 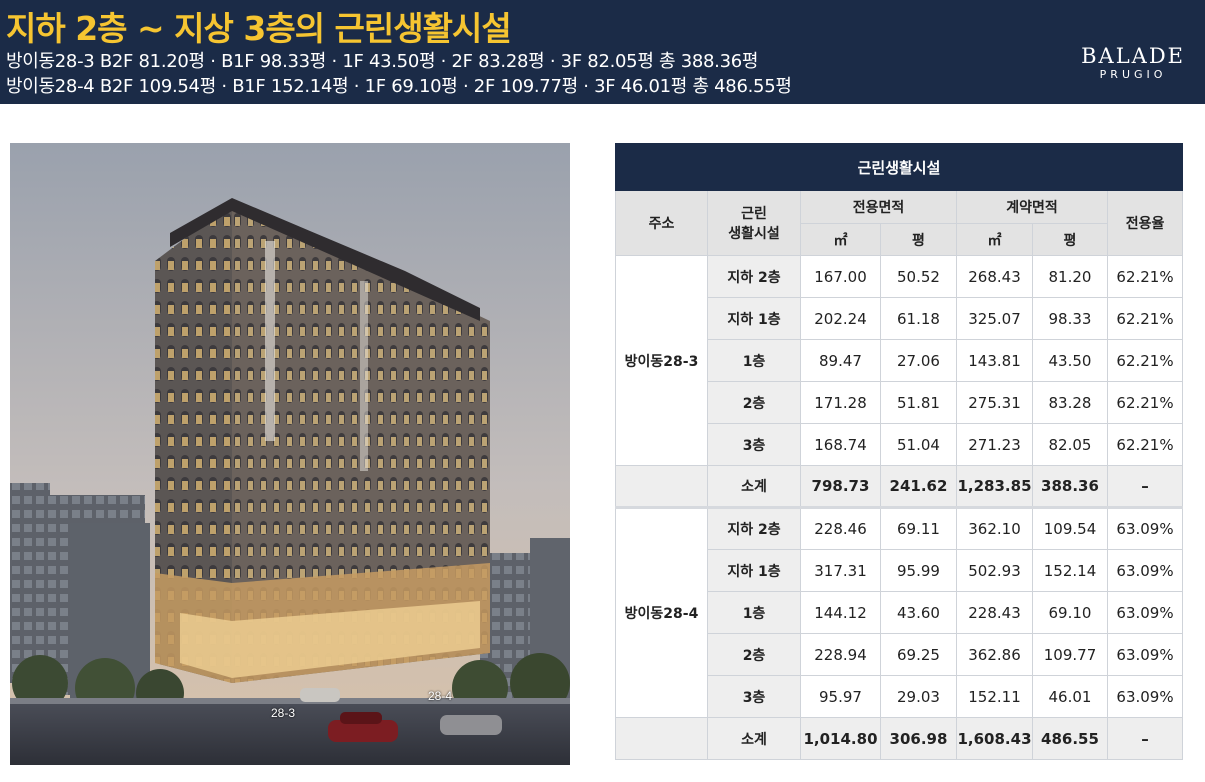 What do you see at coordinates (1070, 318) in the screenshot?
I see `cell-contract-py: 98.33` at bounding box center [1070, 318].